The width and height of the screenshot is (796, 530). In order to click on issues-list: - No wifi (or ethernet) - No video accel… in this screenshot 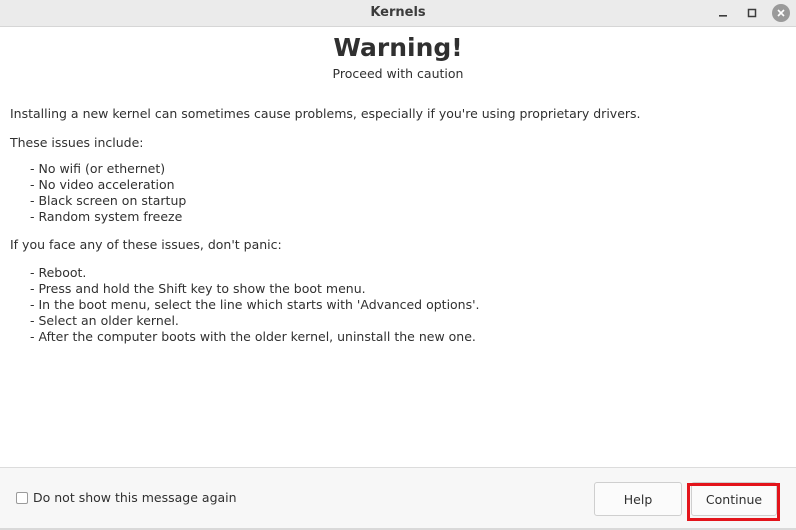, I will do `click(108, 193)`.